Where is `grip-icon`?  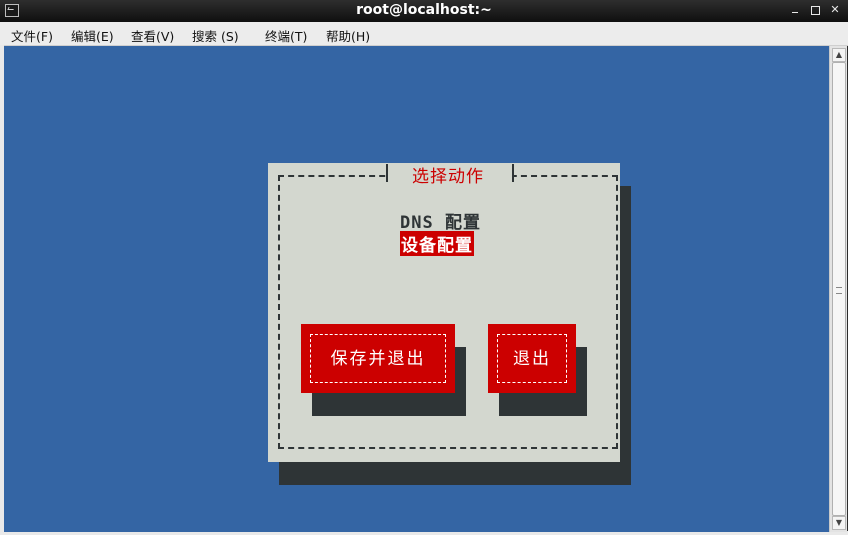
grip-icon is located at coordinates (839, 290).